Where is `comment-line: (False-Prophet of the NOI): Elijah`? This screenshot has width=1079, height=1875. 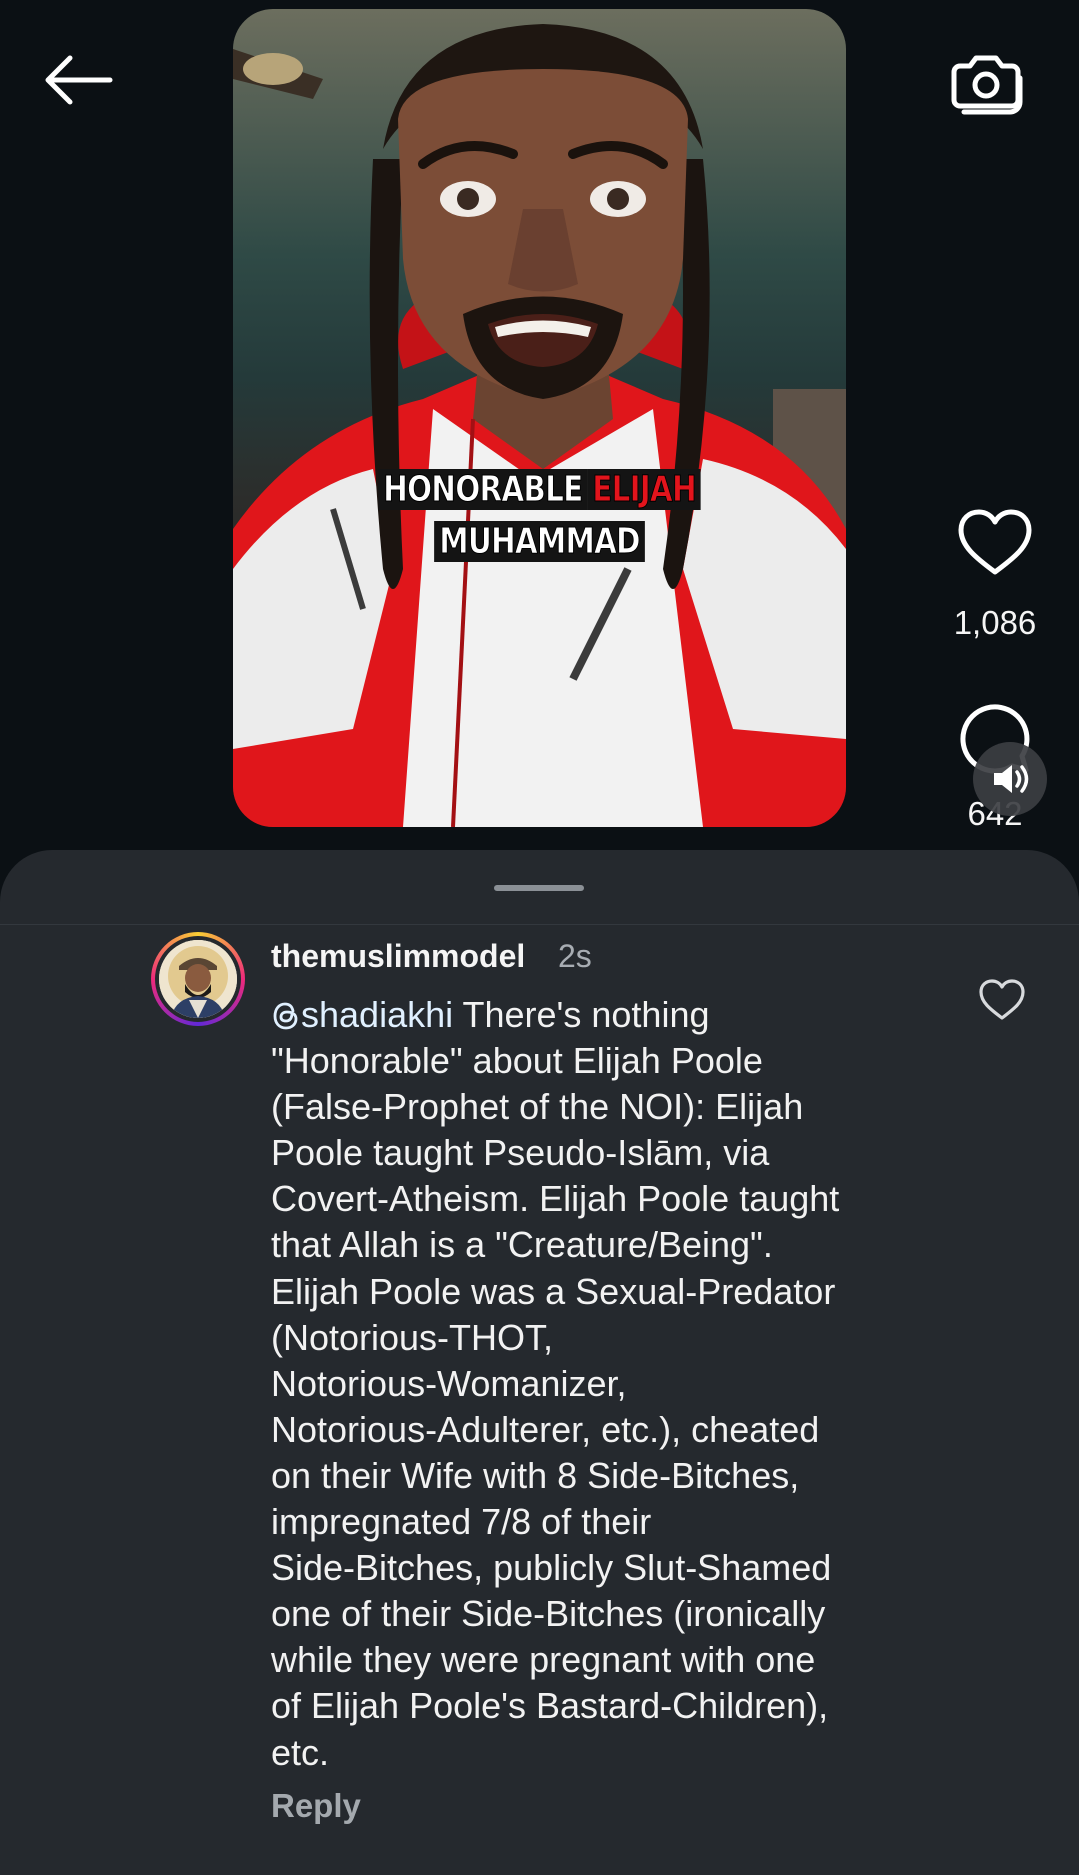
comment-line: (False-Prophet of the NOI): Elijah is located at coordinates (537, 1107).